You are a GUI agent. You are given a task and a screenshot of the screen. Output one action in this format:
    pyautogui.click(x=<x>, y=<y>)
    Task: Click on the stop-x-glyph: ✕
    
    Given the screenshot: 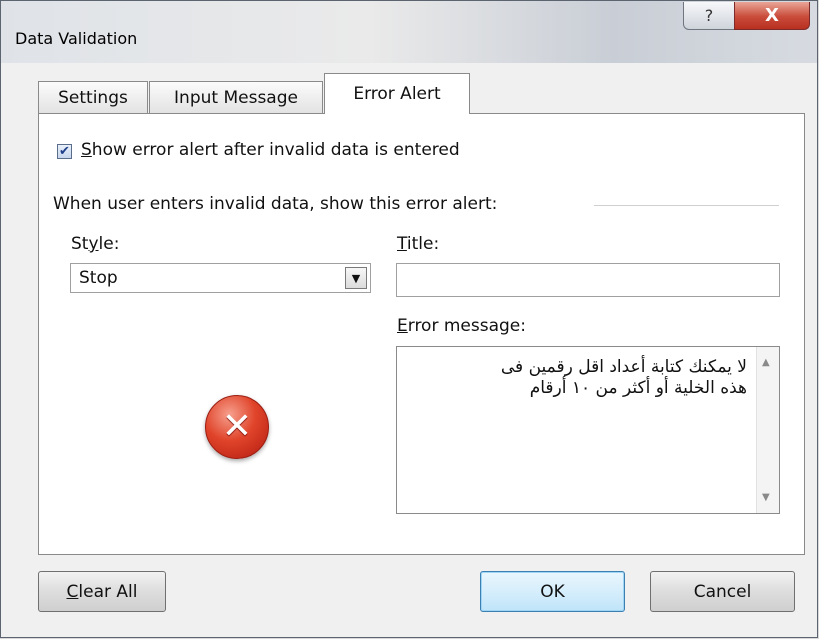 What is the action you would take?
    pyautogui.click(x=237, y=426)
    